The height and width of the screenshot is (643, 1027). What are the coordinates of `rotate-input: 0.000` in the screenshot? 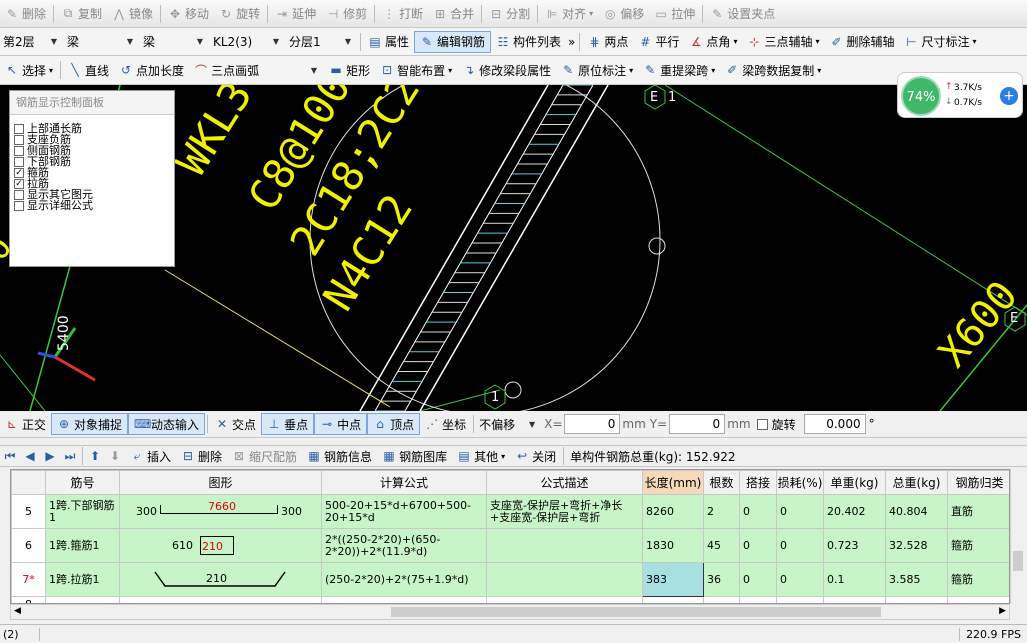 It's located at (834, 424).